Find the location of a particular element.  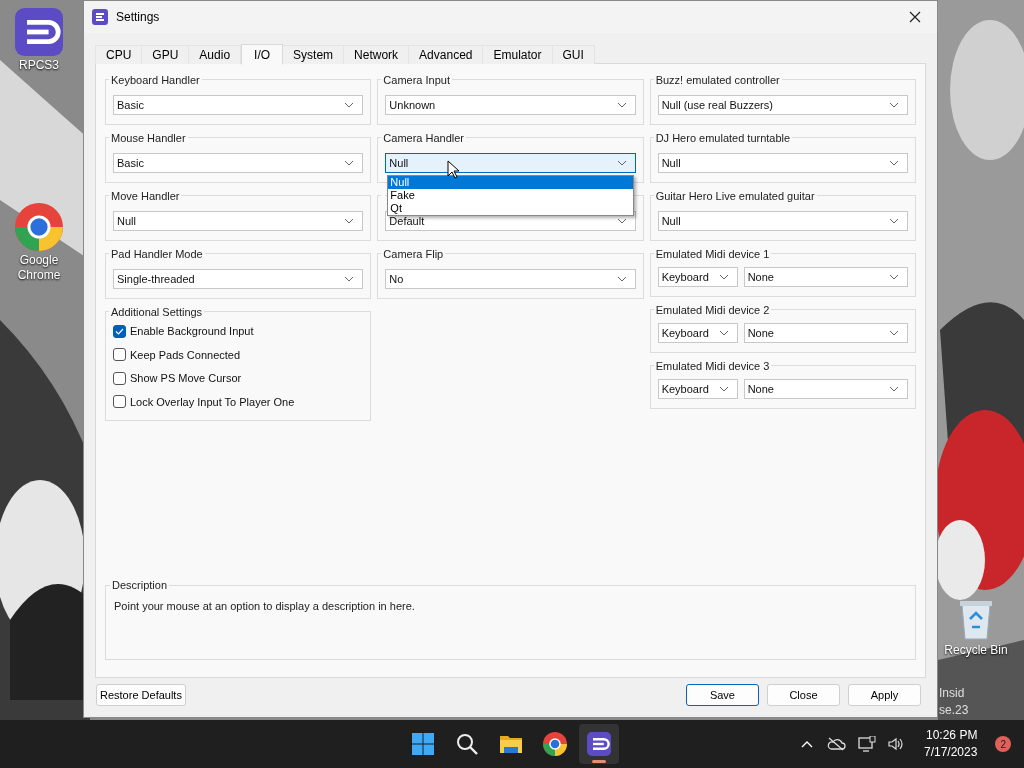

group-label: Pad Handler Mode is located at coordinates (157, 253).